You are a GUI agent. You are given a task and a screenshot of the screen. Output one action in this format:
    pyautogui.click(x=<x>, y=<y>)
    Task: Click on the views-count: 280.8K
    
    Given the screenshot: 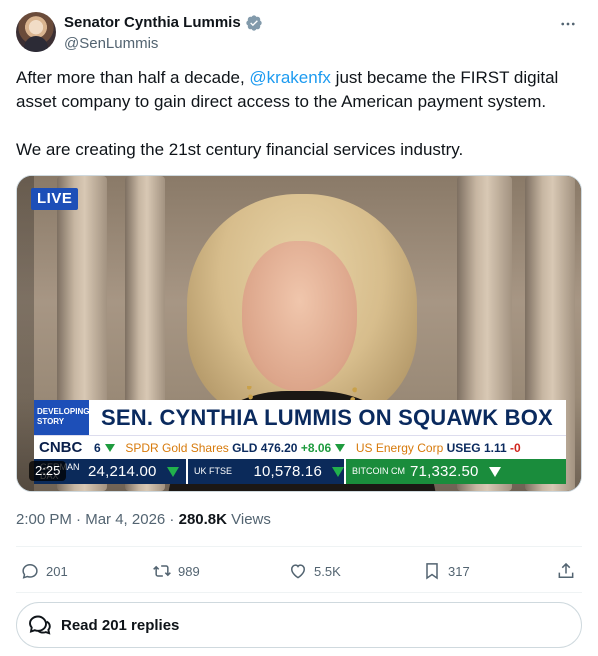 What is the action you would take?
    pyautogui.click(x=202, y=519)
    